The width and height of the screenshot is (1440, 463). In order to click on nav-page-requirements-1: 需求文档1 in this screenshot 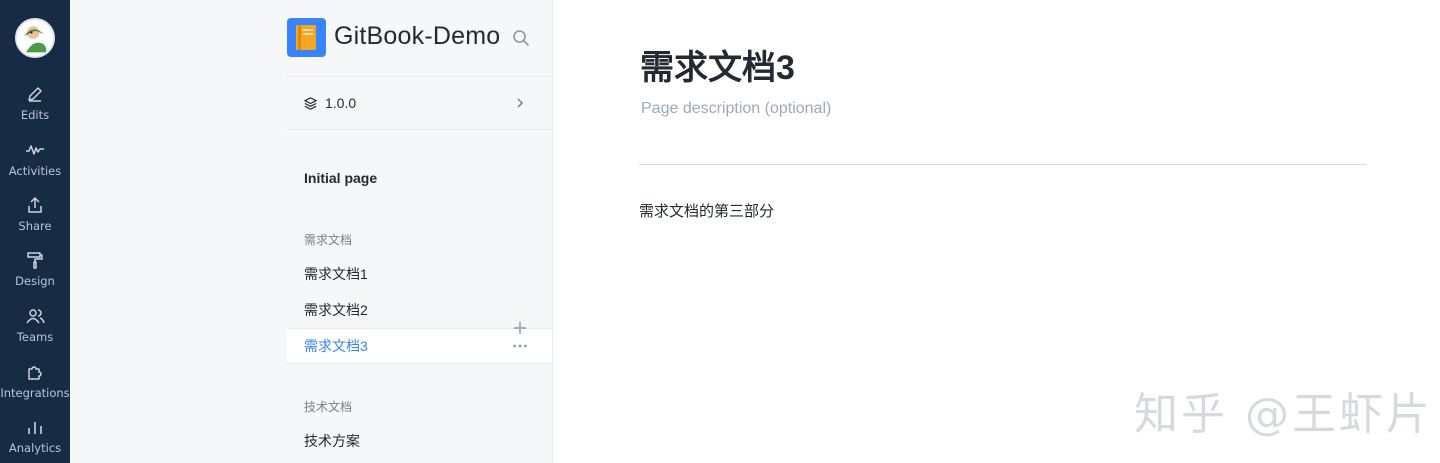, I will do `click(419, 274)`.